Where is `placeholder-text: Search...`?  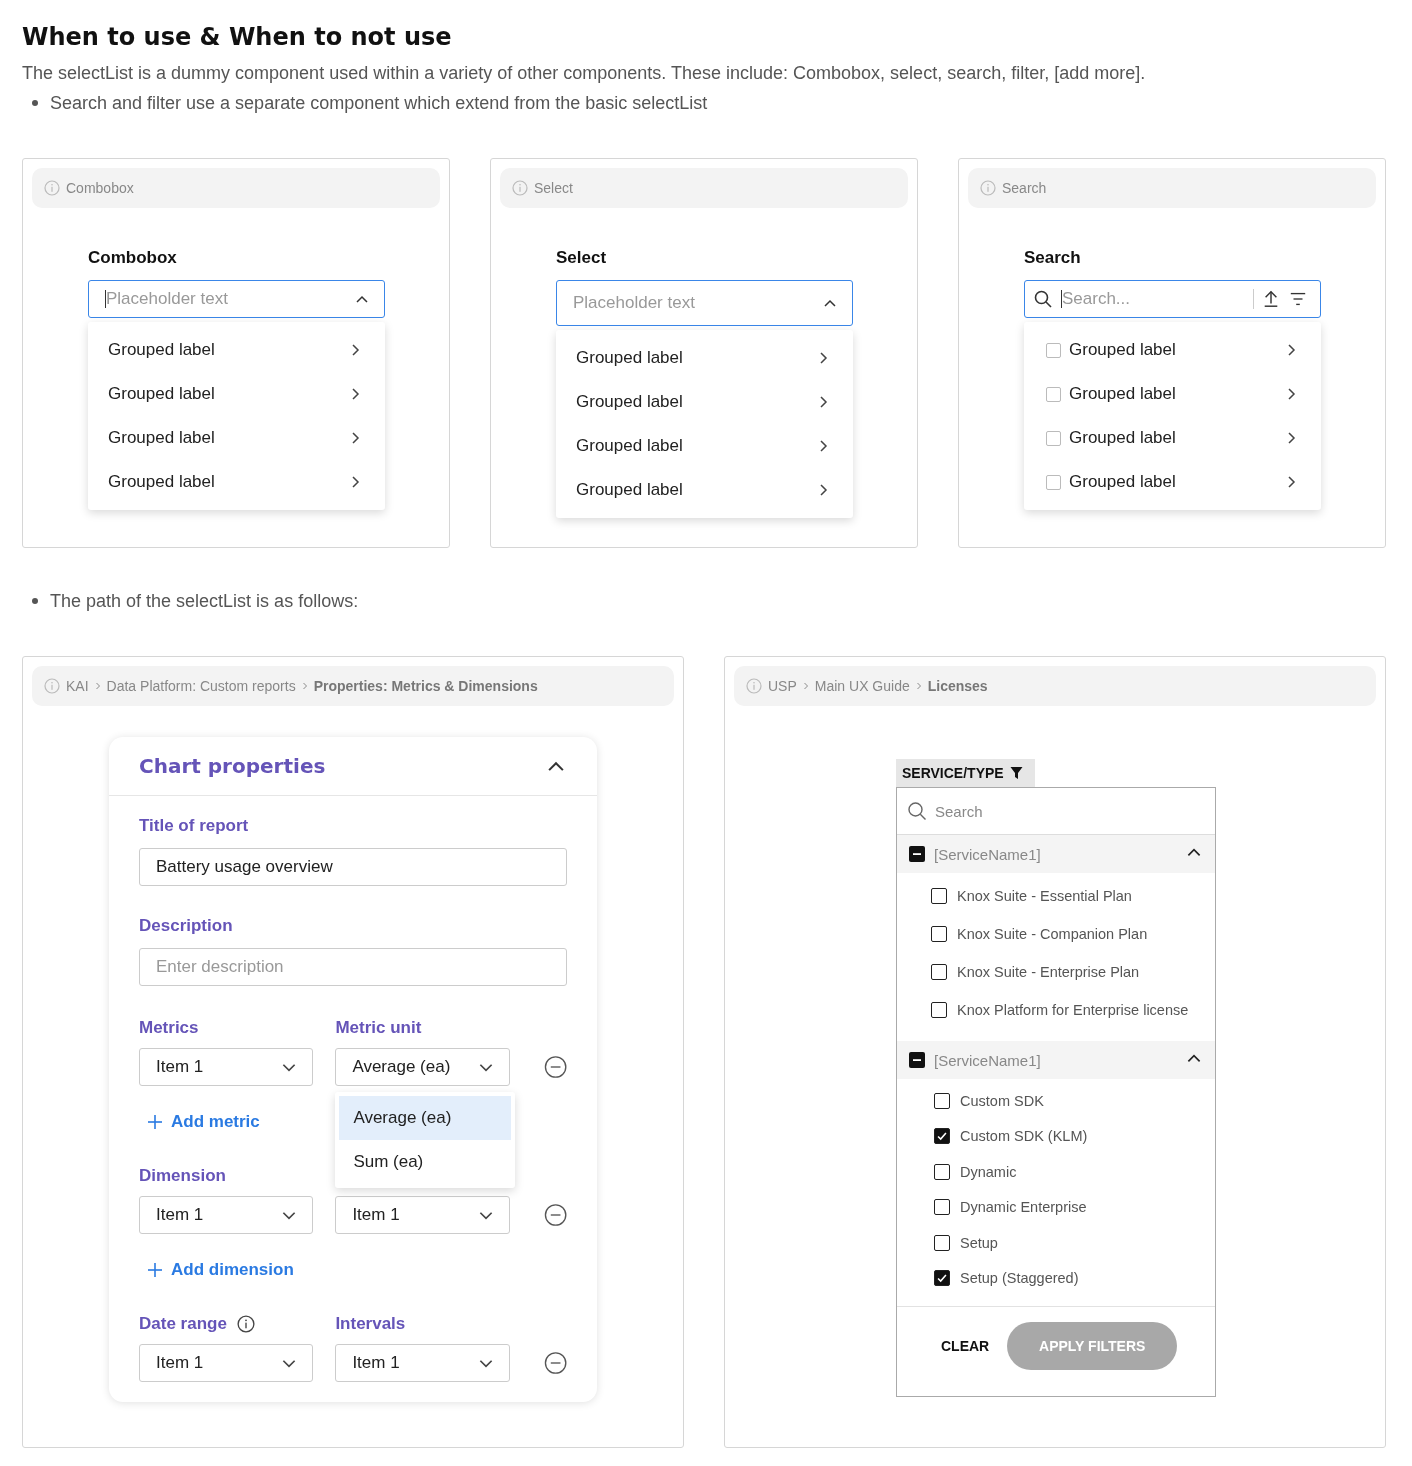 placeholder-text: Search... is located at coordinates (1097, 299).